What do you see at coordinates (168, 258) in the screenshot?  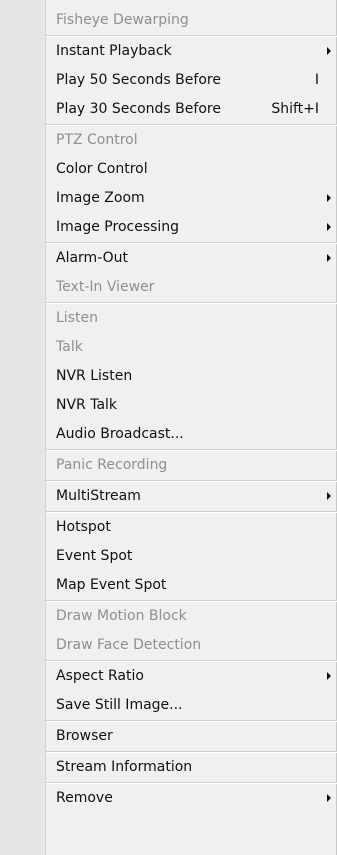 I see `menu-item-alarm-out: Alarm-Out` at bounding box center [168, 258].